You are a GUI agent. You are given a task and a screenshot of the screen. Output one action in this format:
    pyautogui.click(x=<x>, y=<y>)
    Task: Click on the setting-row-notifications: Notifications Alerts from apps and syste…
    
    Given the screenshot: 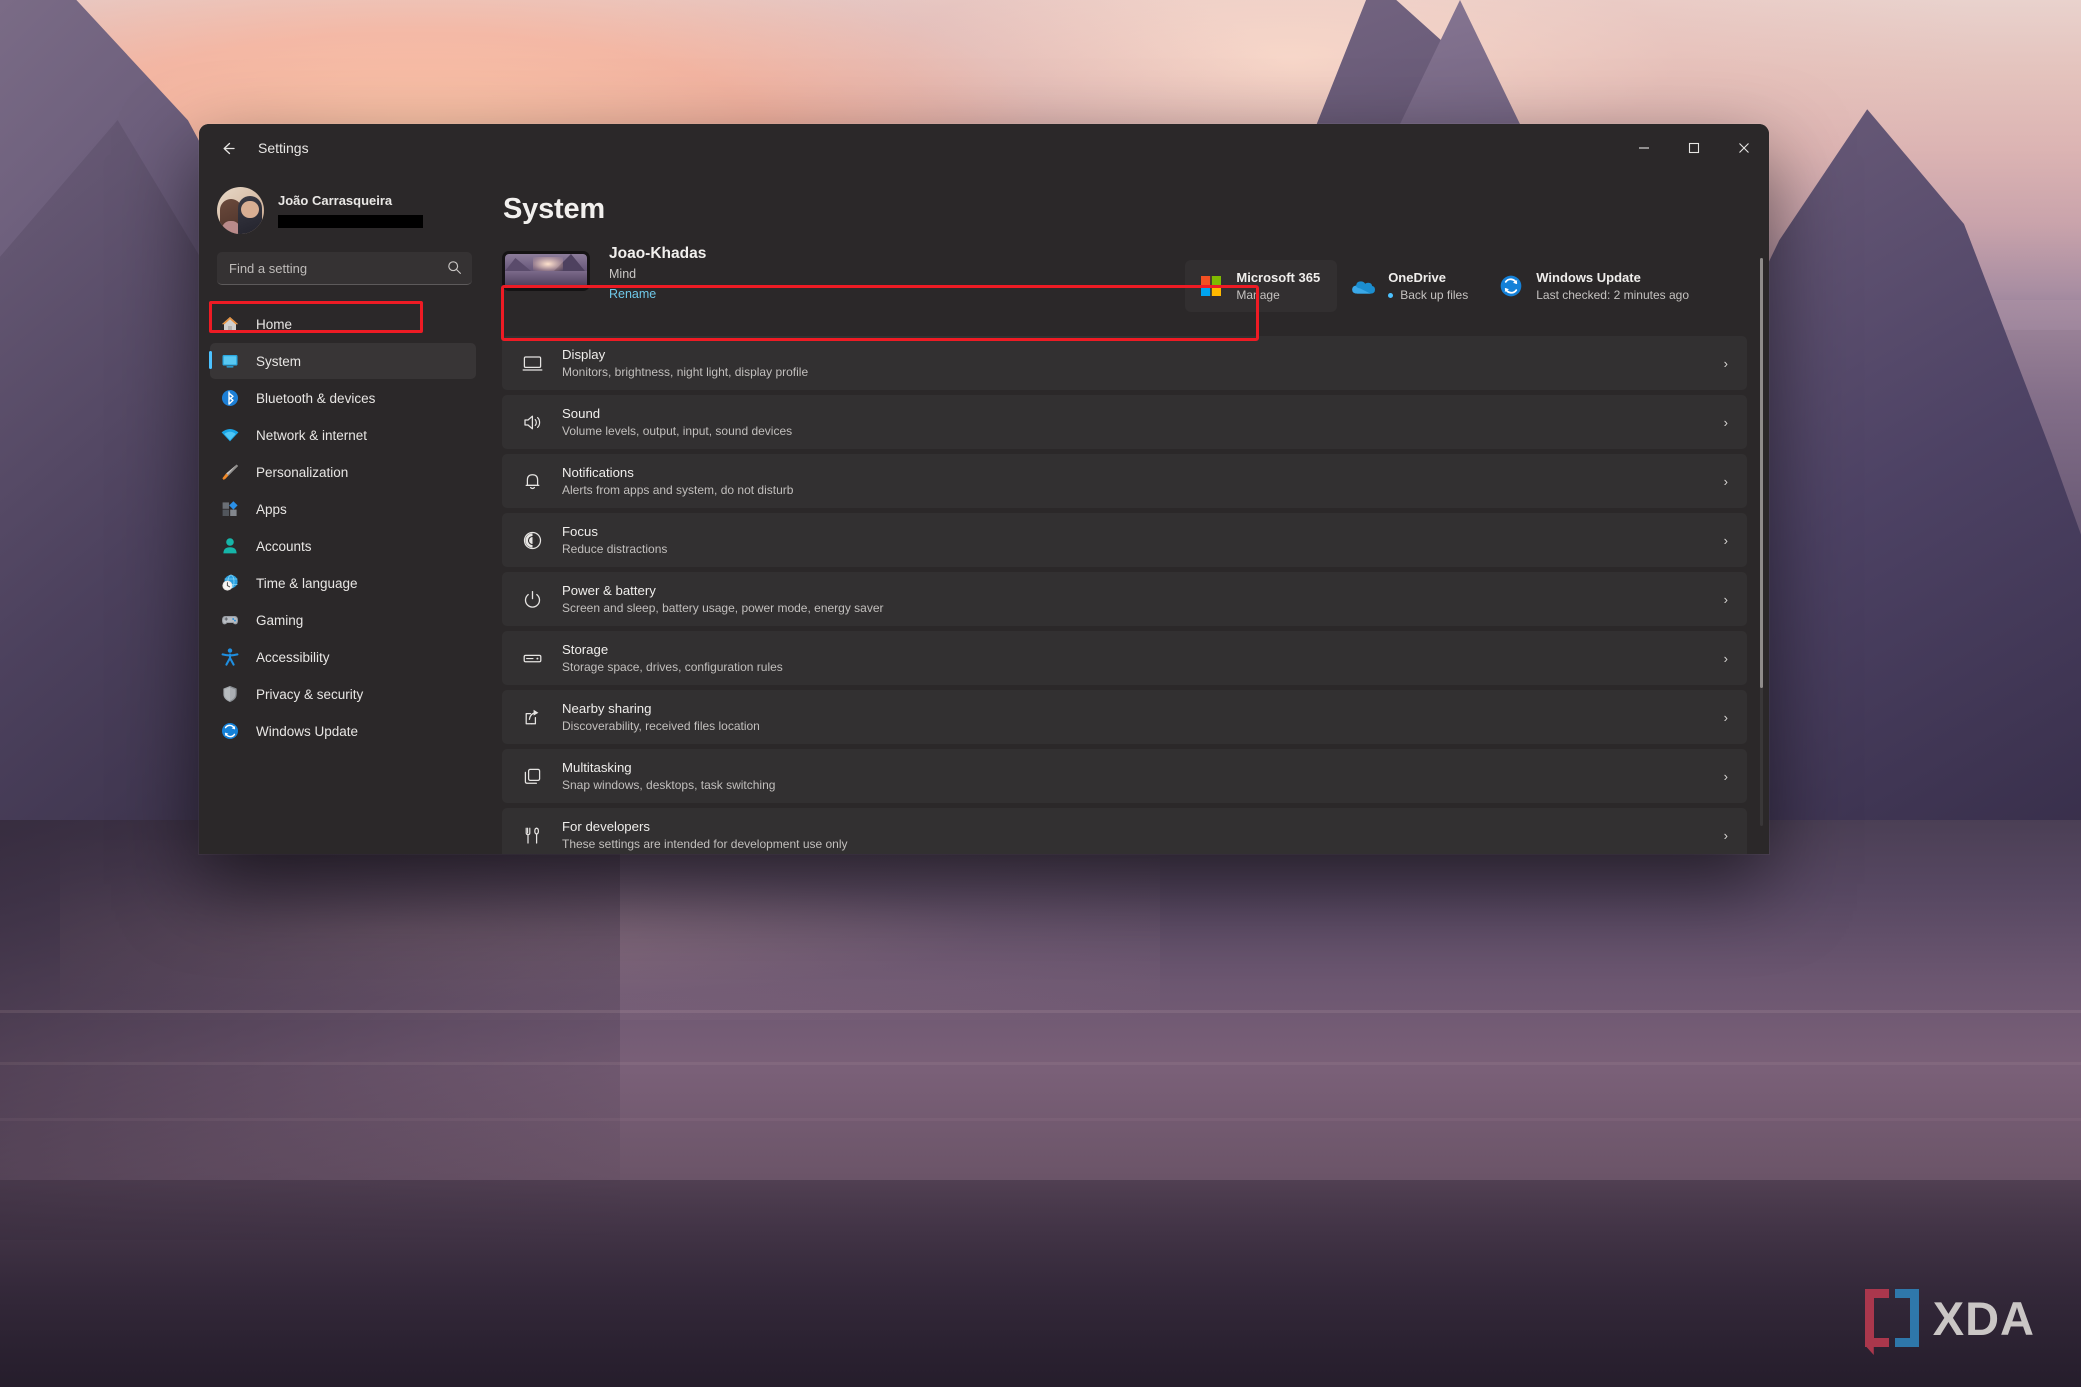 What is the action you would take?
    pyautogui.click(x=1124, y=481)
    